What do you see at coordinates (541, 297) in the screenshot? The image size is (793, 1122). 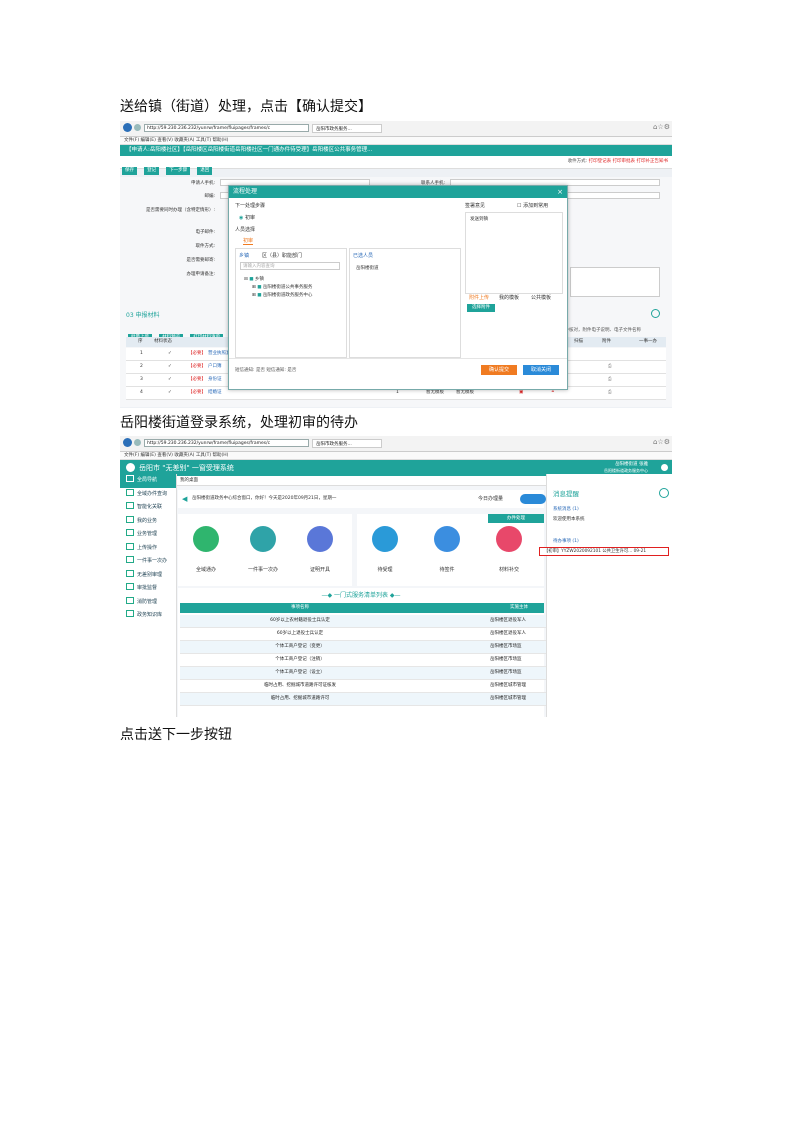 I see `tab-public-template: 公共模板` at bounding box center [541, 297].